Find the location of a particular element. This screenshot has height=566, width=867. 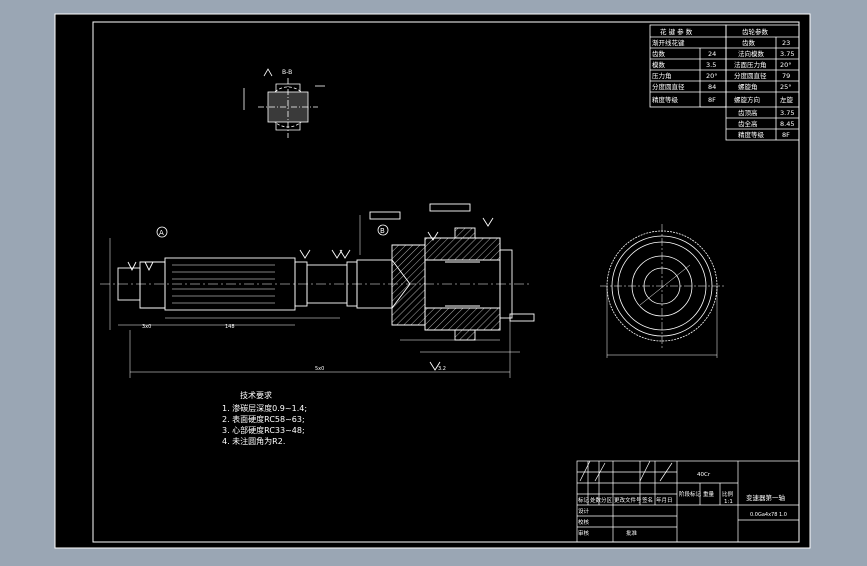

spline-row-0-label: 渐开线花键 is located at coordinates (668, 42).